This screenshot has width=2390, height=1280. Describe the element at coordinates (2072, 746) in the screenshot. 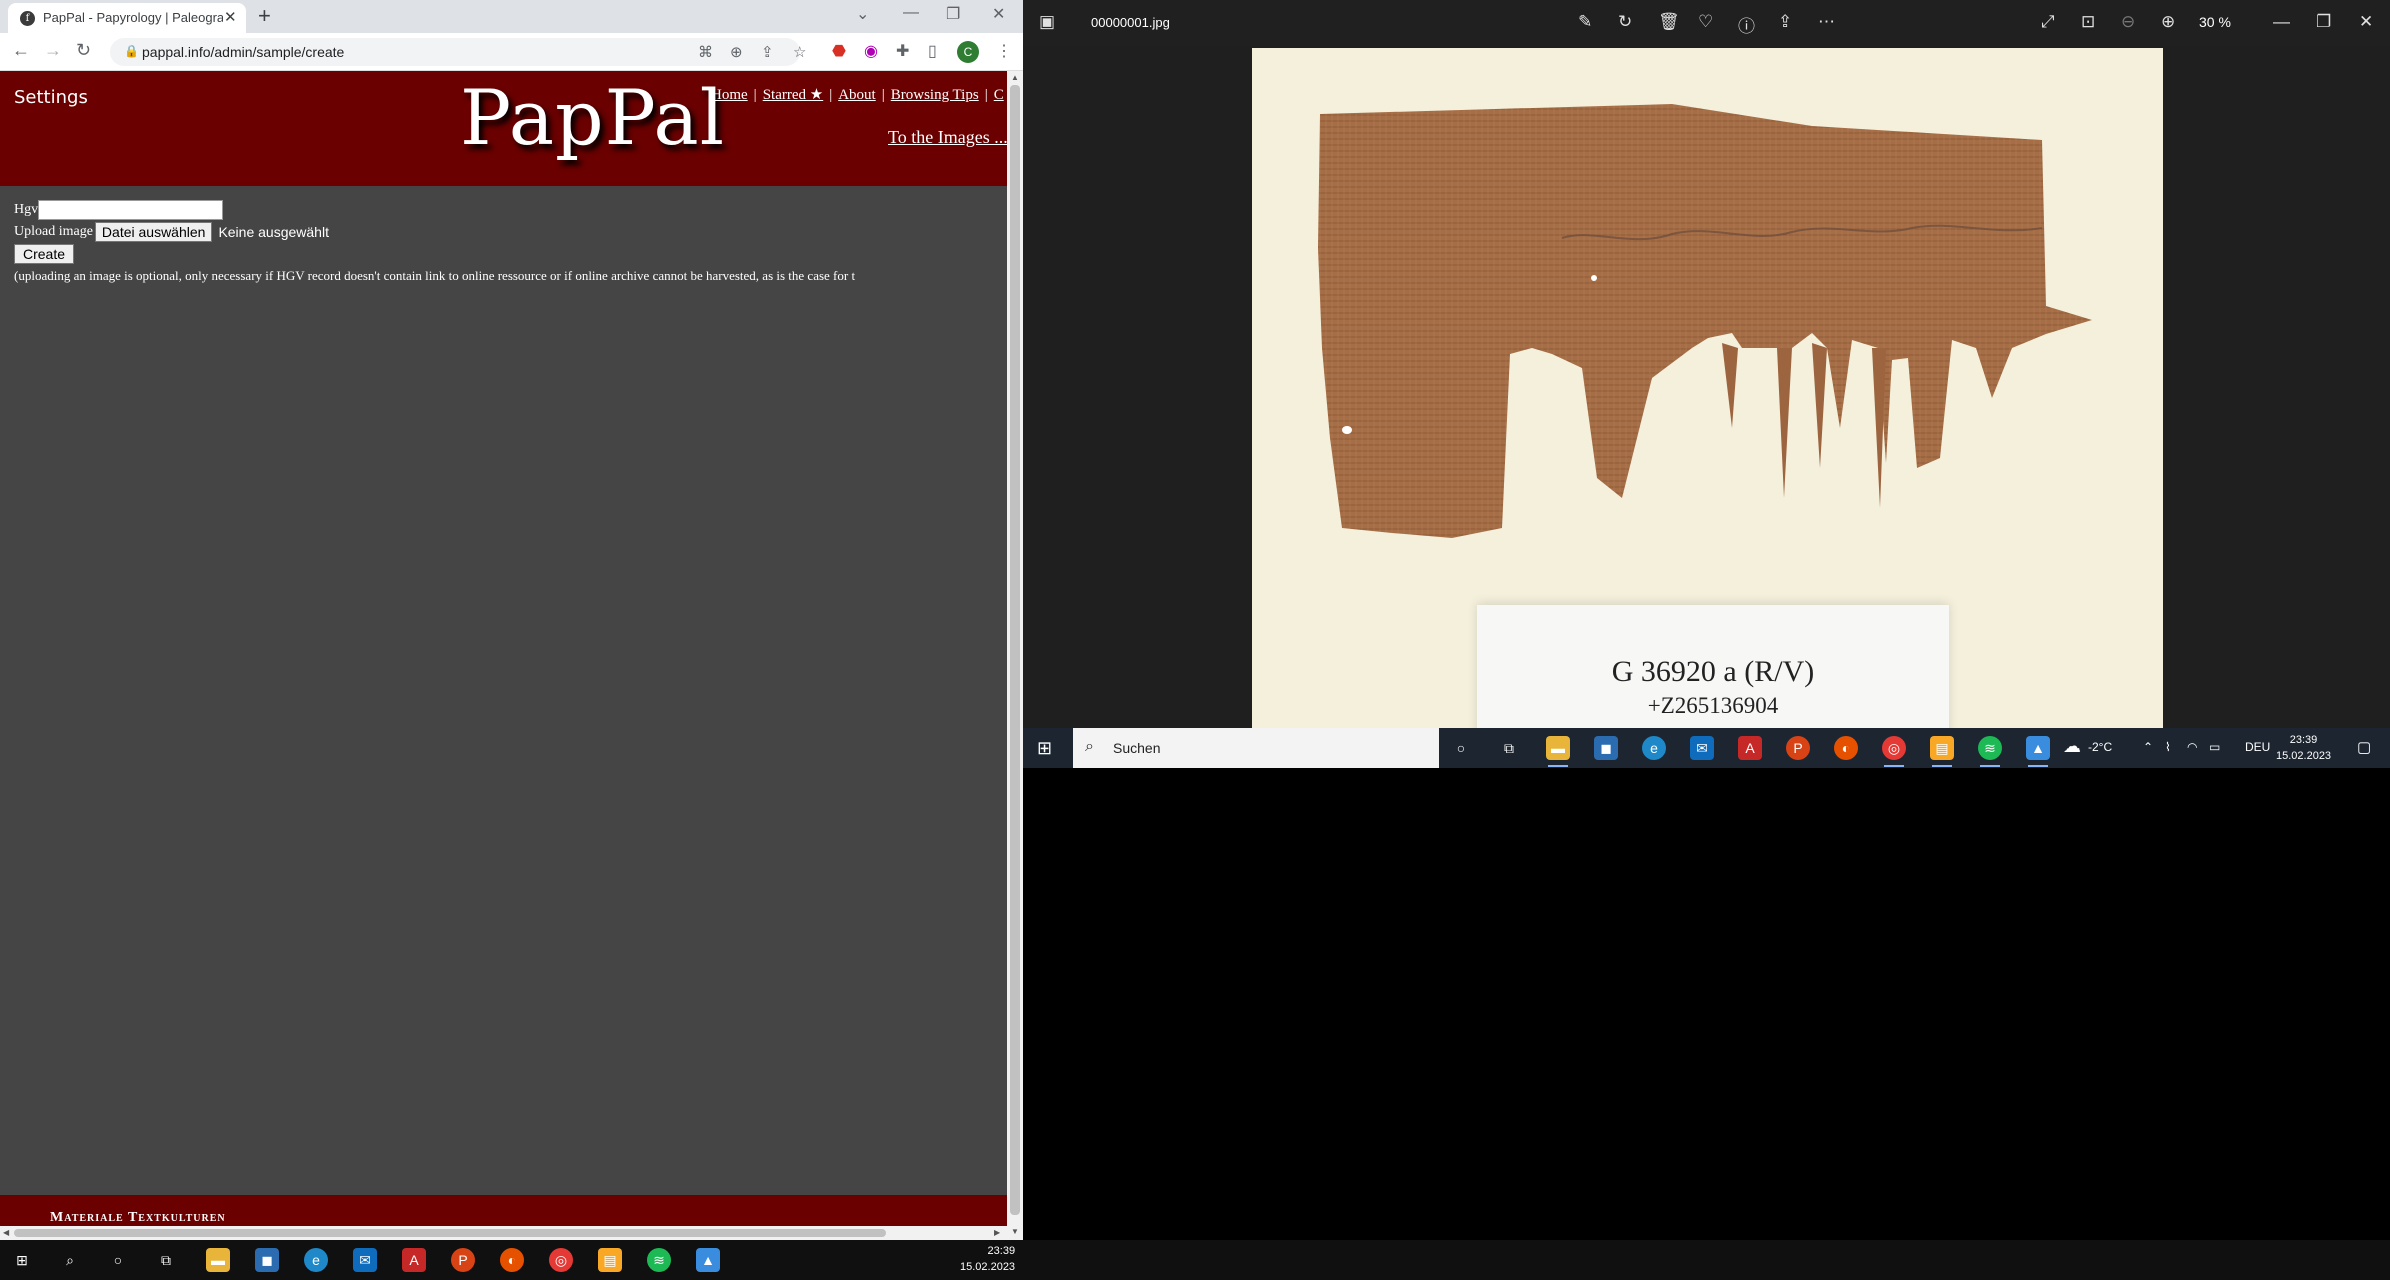

I see `weather-cloud-icon: ☁` at that location.